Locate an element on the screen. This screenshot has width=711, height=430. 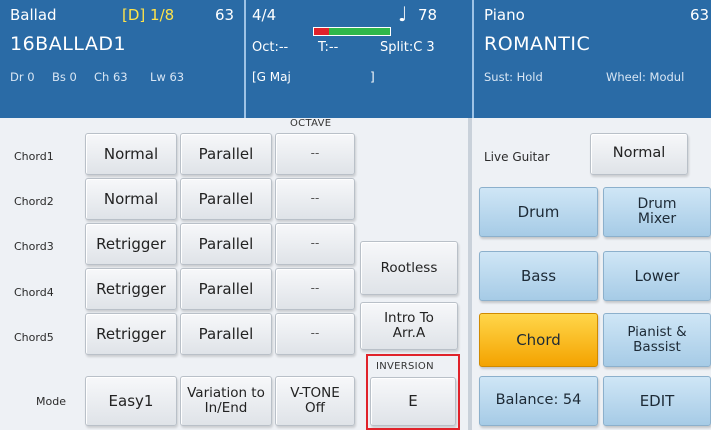
variation-button: Variation to In/End is located at coordinates (226, 401).